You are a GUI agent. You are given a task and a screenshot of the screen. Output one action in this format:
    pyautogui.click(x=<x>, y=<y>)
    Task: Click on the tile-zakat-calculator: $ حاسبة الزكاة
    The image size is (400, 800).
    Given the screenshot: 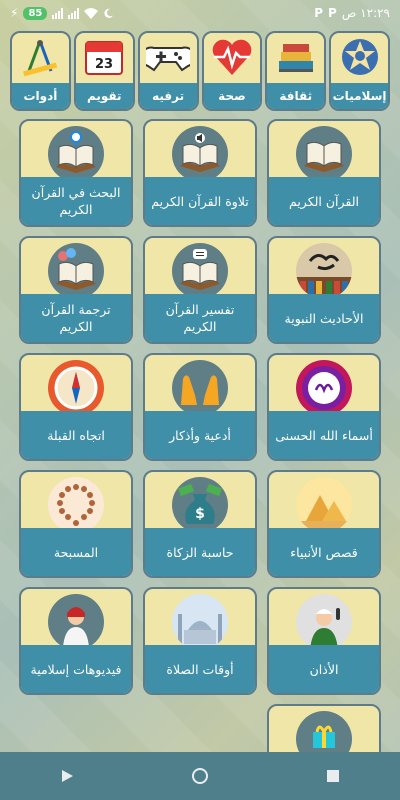 What is the action you would take?
    pyautogui.click(x=200, y=524)
    